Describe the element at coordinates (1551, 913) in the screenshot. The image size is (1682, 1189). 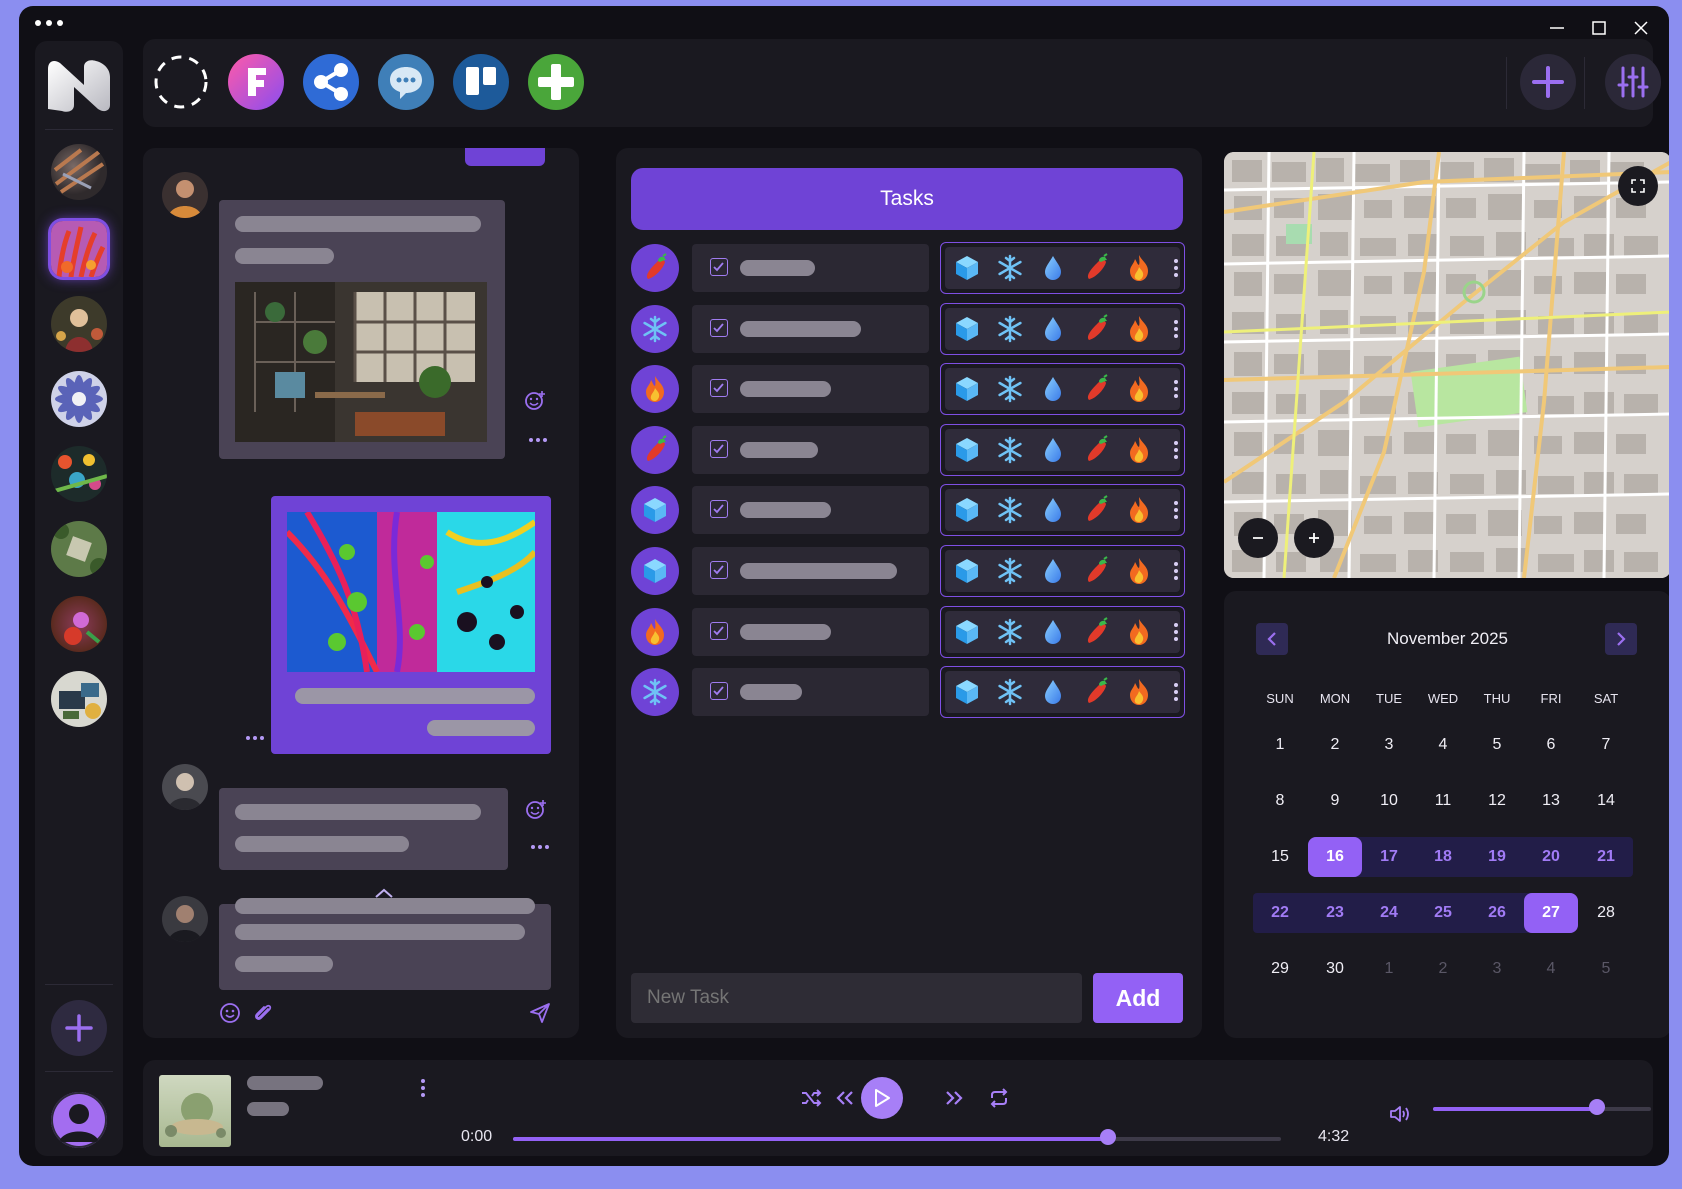
I see `calendar-day: 27` at that location.